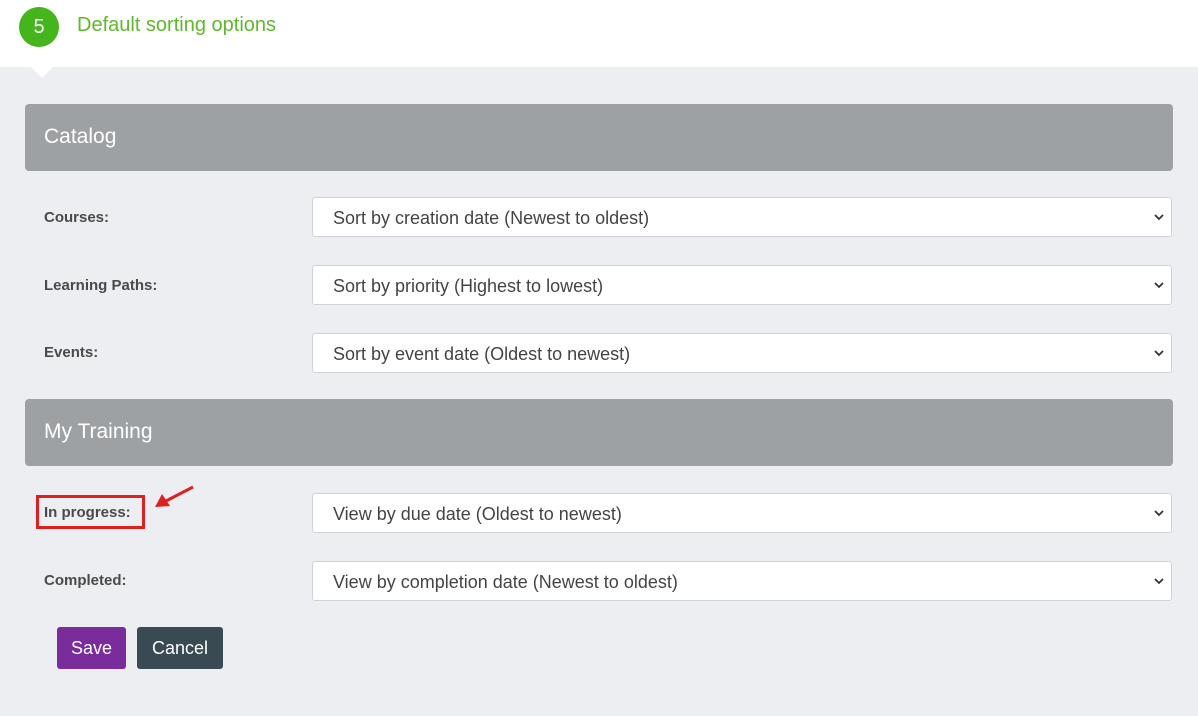  Describe the element at coordinates (177, 25) in the screenshot. I see `step-title: Default sorting options` at that location.